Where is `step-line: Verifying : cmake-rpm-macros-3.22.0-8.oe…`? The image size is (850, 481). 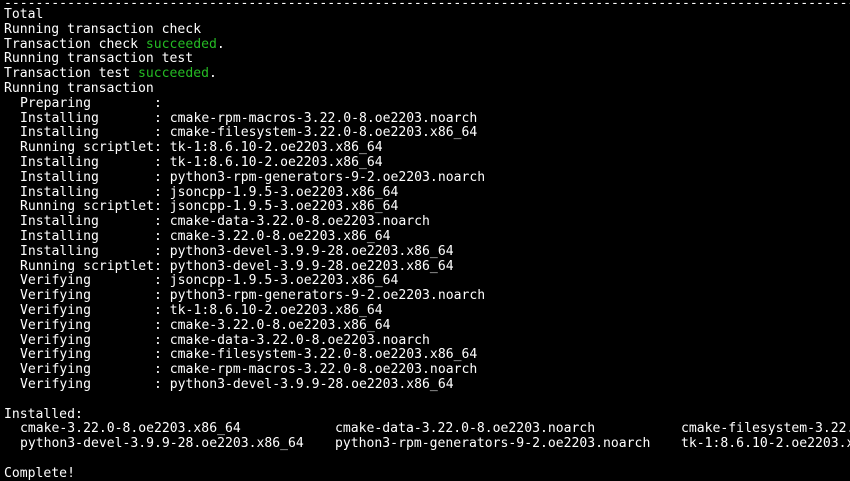 step-line: Verifying : cmake-rpm-macros-3.22.0-8.oe… is located at coordinates (427, 370).